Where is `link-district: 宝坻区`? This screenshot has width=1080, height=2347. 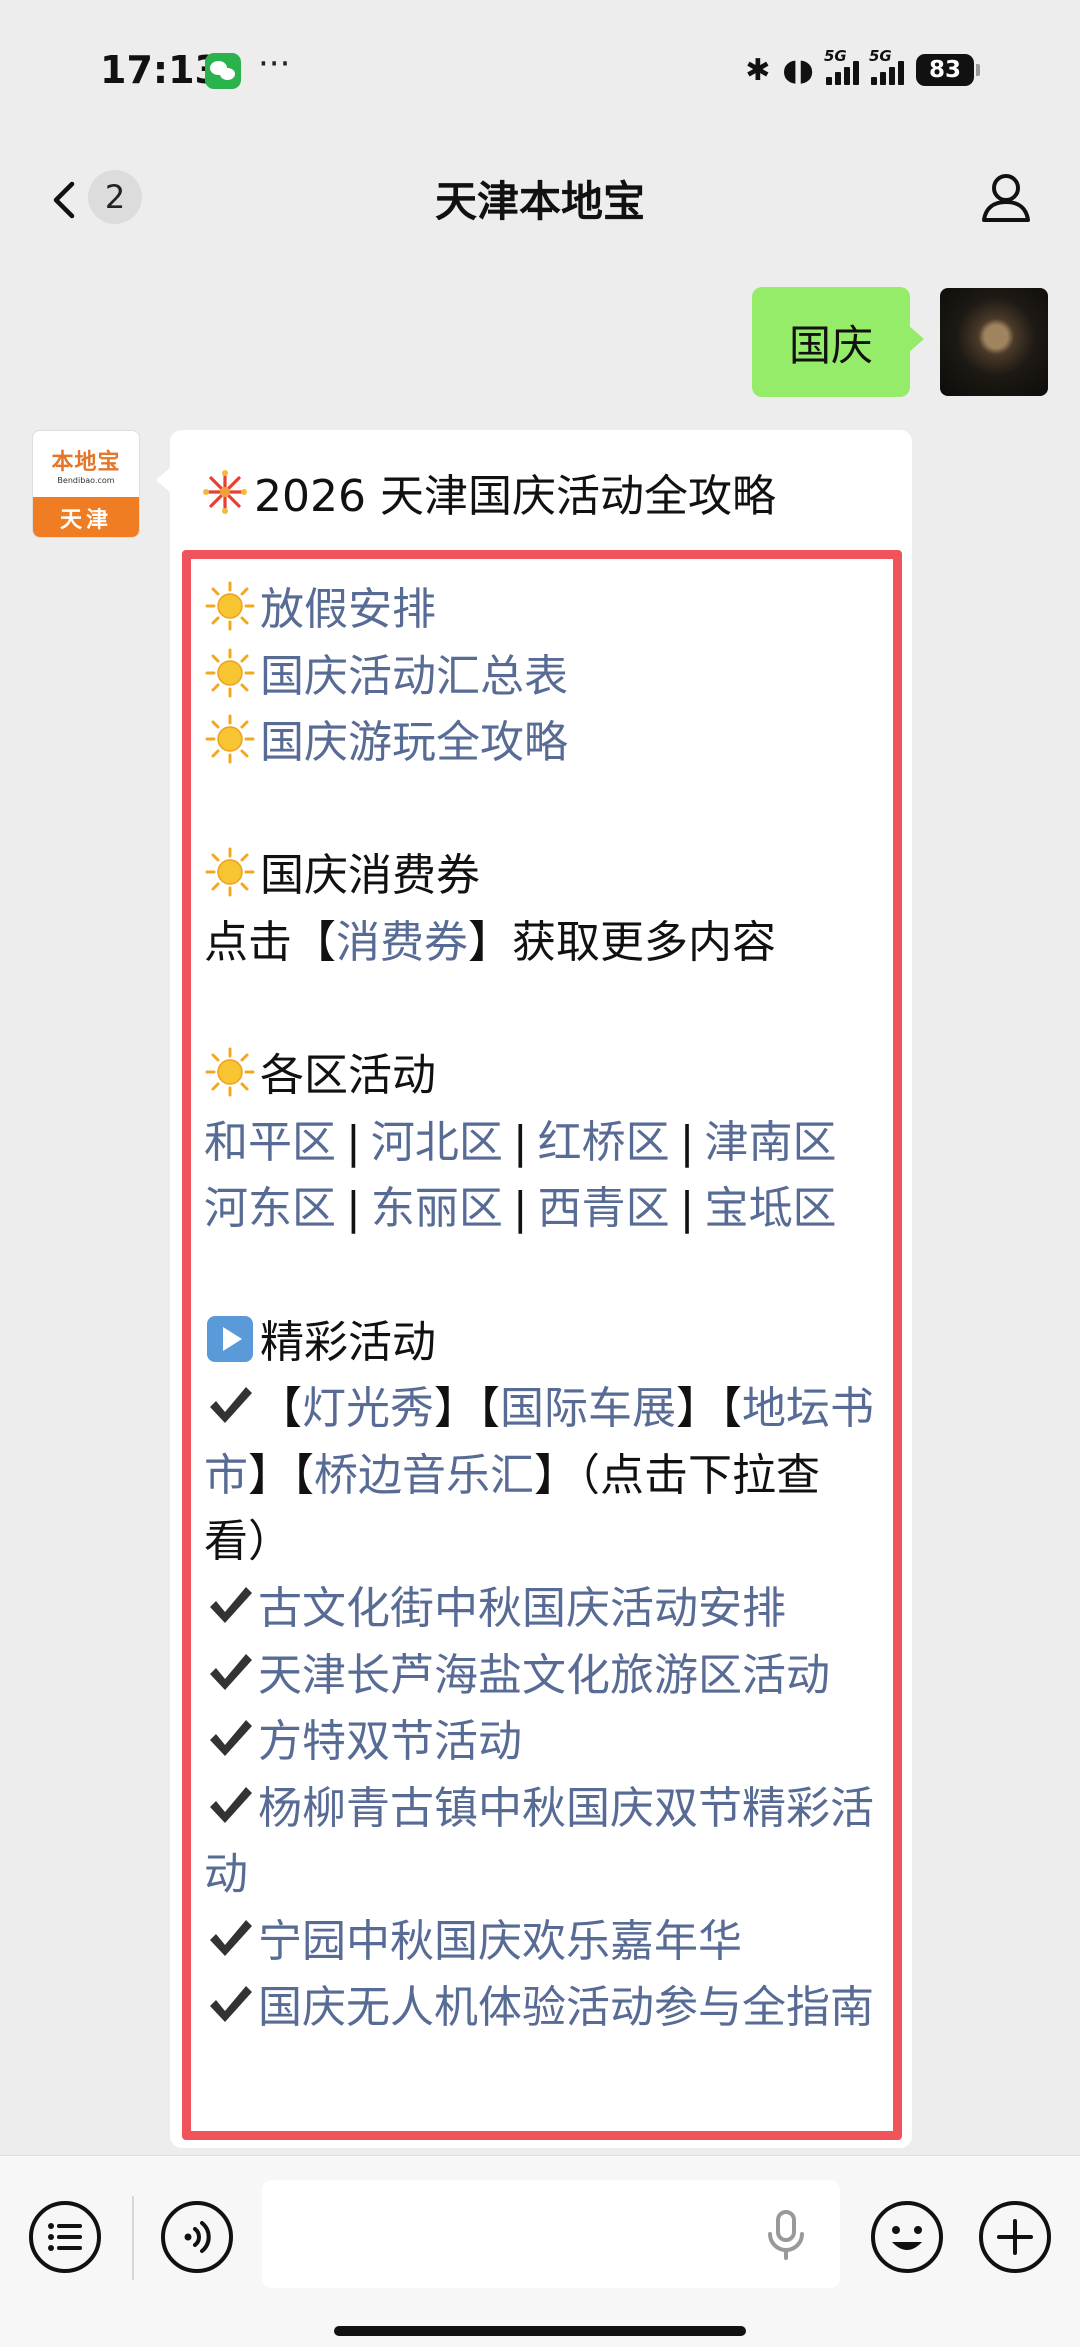
link-district: 宝坻区 is located at coordinates (770, 1208).